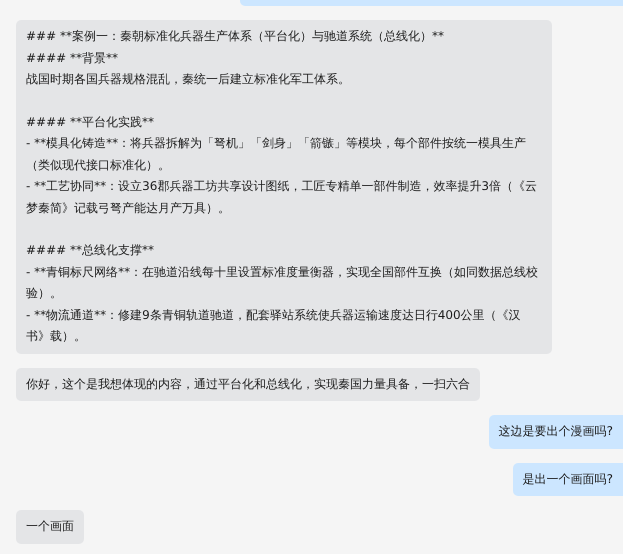 This screenshot has height=554, width=623. What do you see at coordinates (188, 79) in the screenshot?
I see `message-text: 战国时期各国兵器规格混乱，秦统一后建立标准化军工体系。` at bounding box center [188, 79].